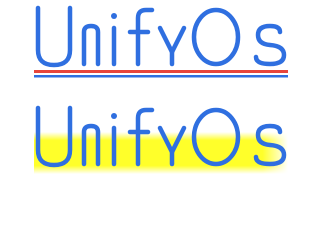 The width and height of the screenshot is (322, 240). Describe the element at coordinates (172, 40) in the screenshot. I see `letter-y-top` at that location.